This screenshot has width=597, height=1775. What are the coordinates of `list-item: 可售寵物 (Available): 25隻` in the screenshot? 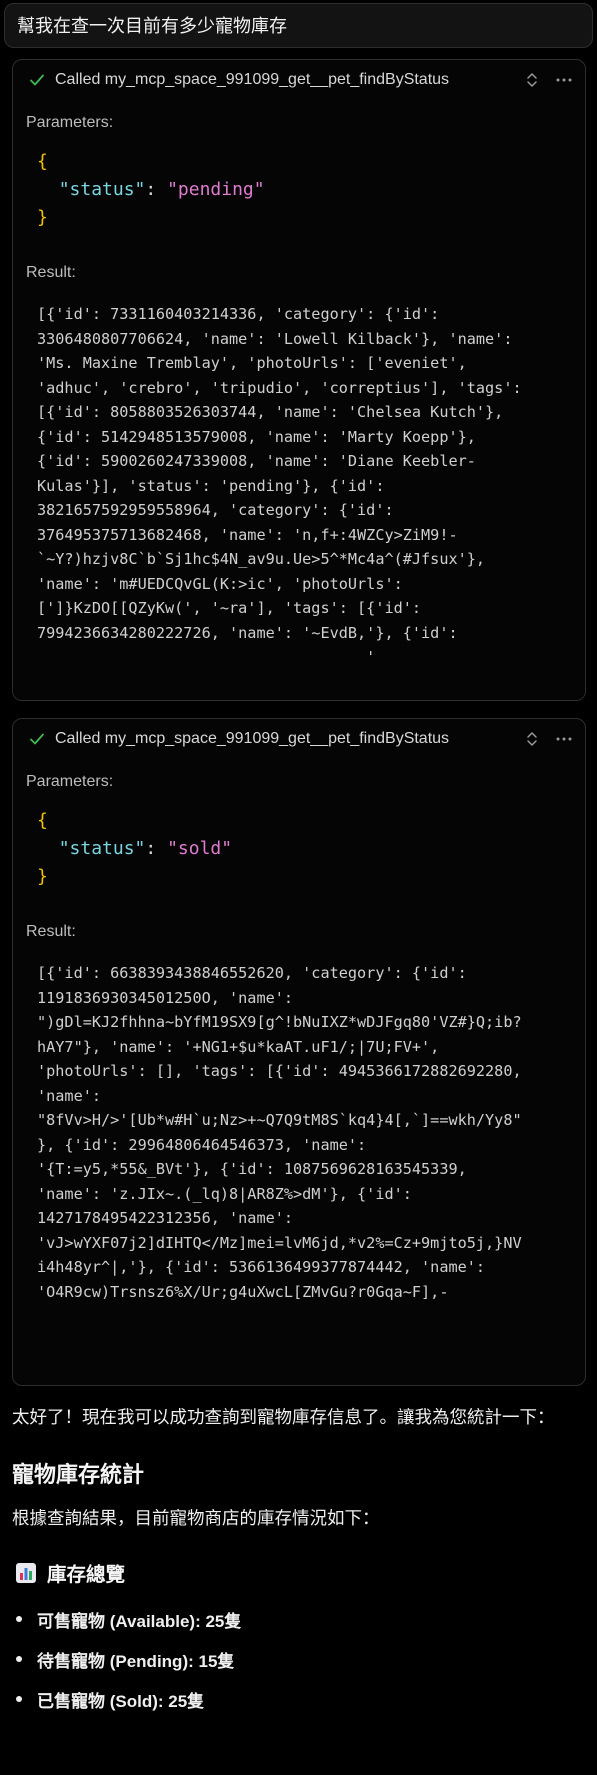 It's located at (306, 1619).